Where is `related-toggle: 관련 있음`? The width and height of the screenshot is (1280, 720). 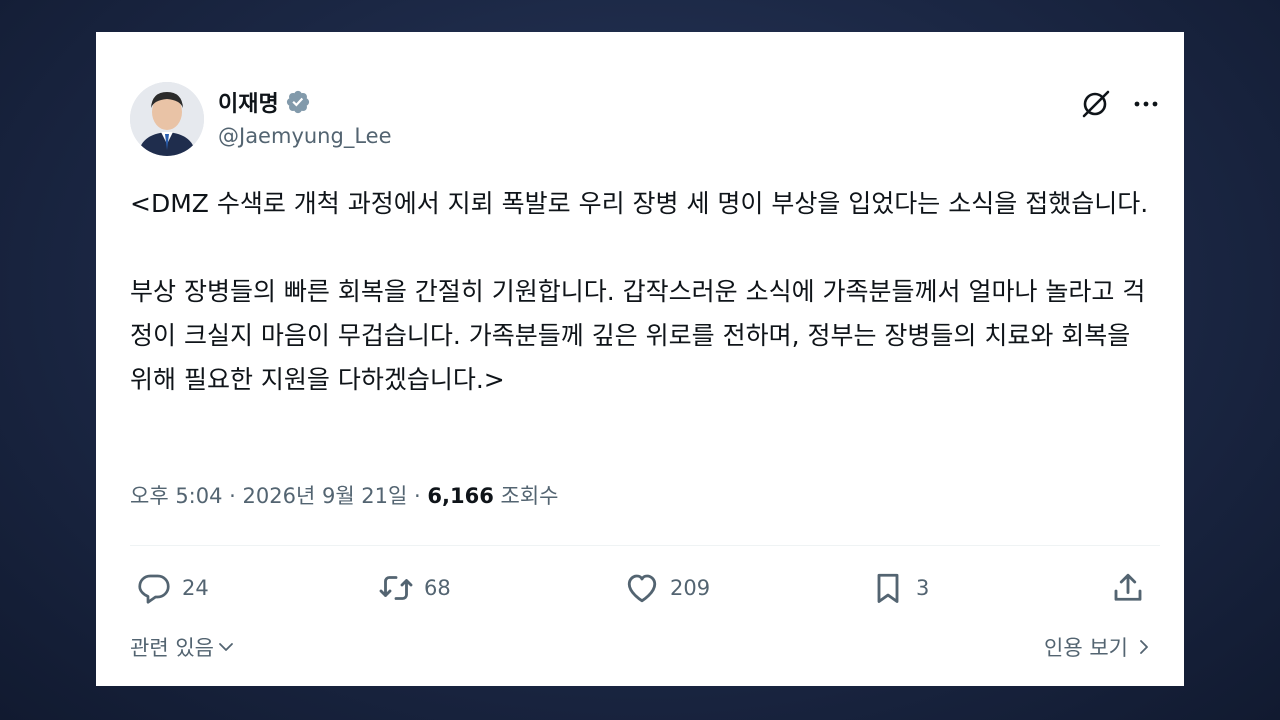
related-toggle: 관련 있음 is located at coordinates (183, 647).